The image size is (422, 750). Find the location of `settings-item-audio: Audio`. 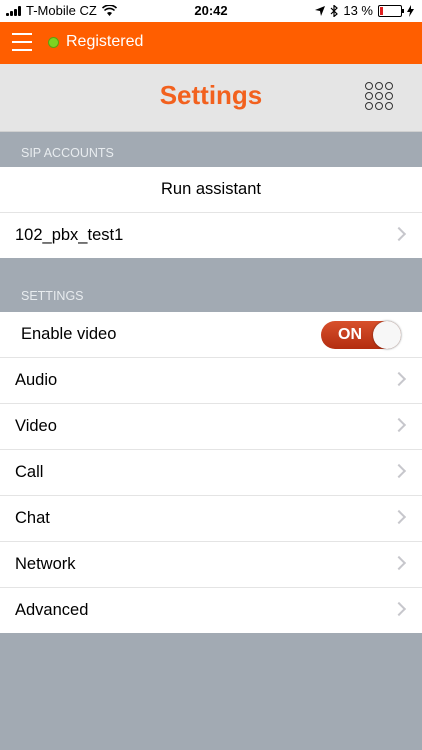

settings-item-audio: Audio is located at coordinates (211, 381).